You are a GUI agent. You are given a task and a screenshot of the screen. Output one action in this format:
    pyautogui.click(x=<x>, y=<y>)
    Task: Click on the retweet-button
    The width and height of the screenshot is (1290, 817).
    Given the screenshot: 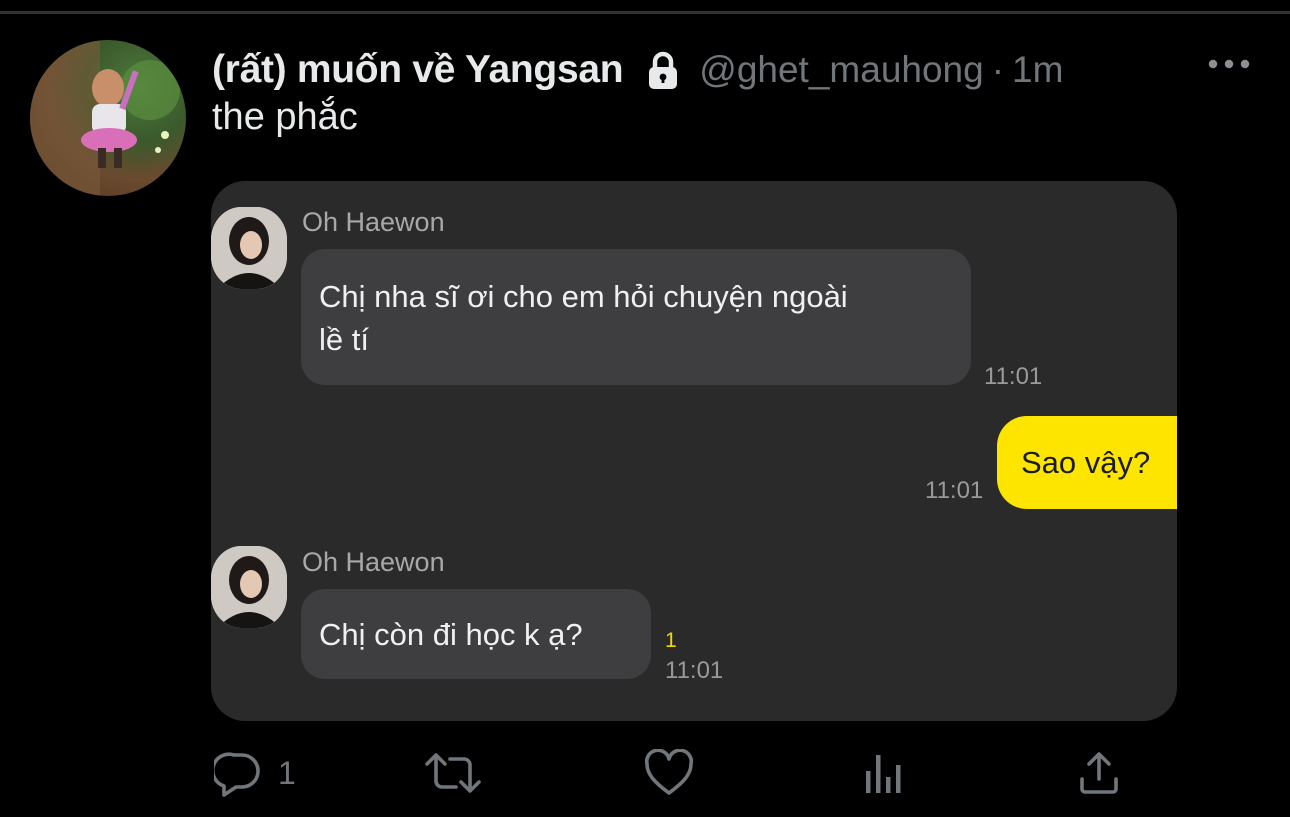 What is the action you would take?
    pyautogui.click(x=453, y=773)
    